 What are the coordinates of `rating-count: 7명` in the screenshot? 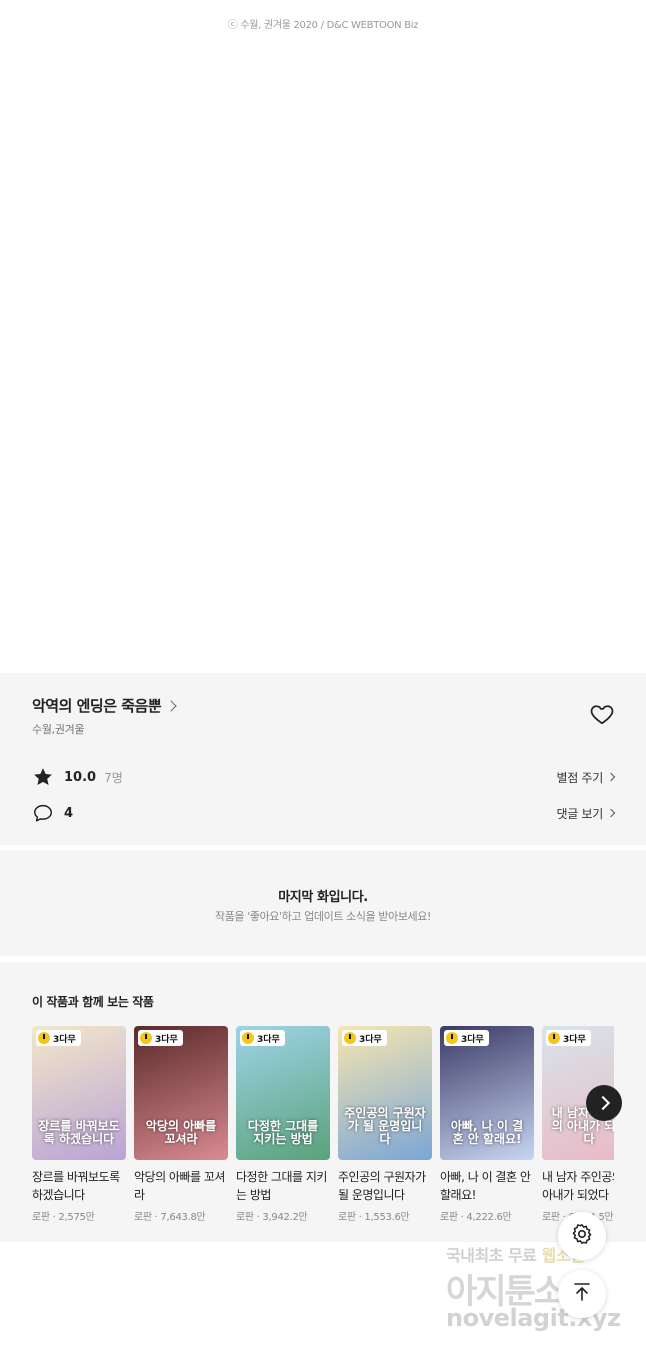 It's located at (113, 777).